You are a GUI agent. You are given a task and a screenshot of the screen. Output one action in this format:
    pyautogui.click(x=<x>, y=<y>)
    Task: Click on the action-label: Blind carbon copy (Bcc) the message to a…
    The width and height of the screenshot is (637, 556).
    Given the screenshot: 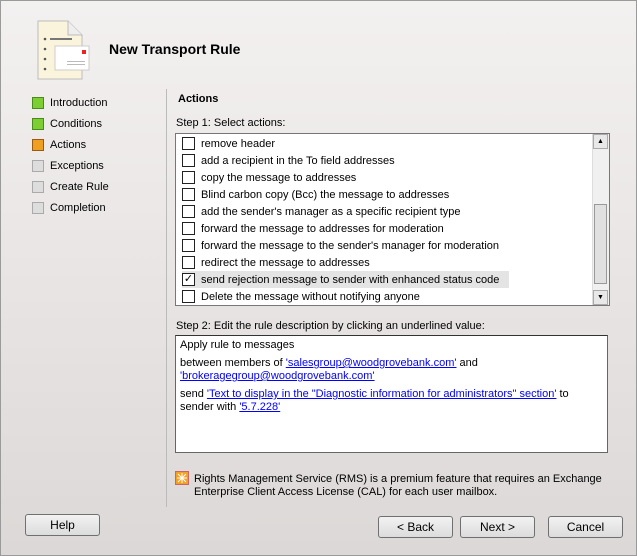 What is the action you would take?
    pyautogui.click(x=325, y=194)
    